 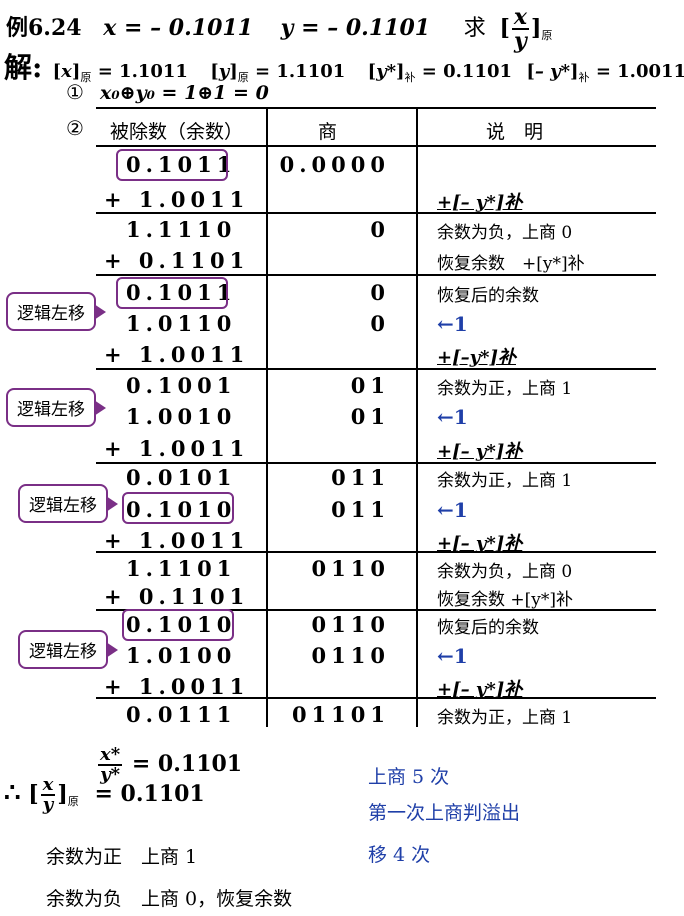 What do you see at coordinates (12, 793) in the screenshot?
I see `therefore-symbol: ∴` at bounding box center [12, 793].